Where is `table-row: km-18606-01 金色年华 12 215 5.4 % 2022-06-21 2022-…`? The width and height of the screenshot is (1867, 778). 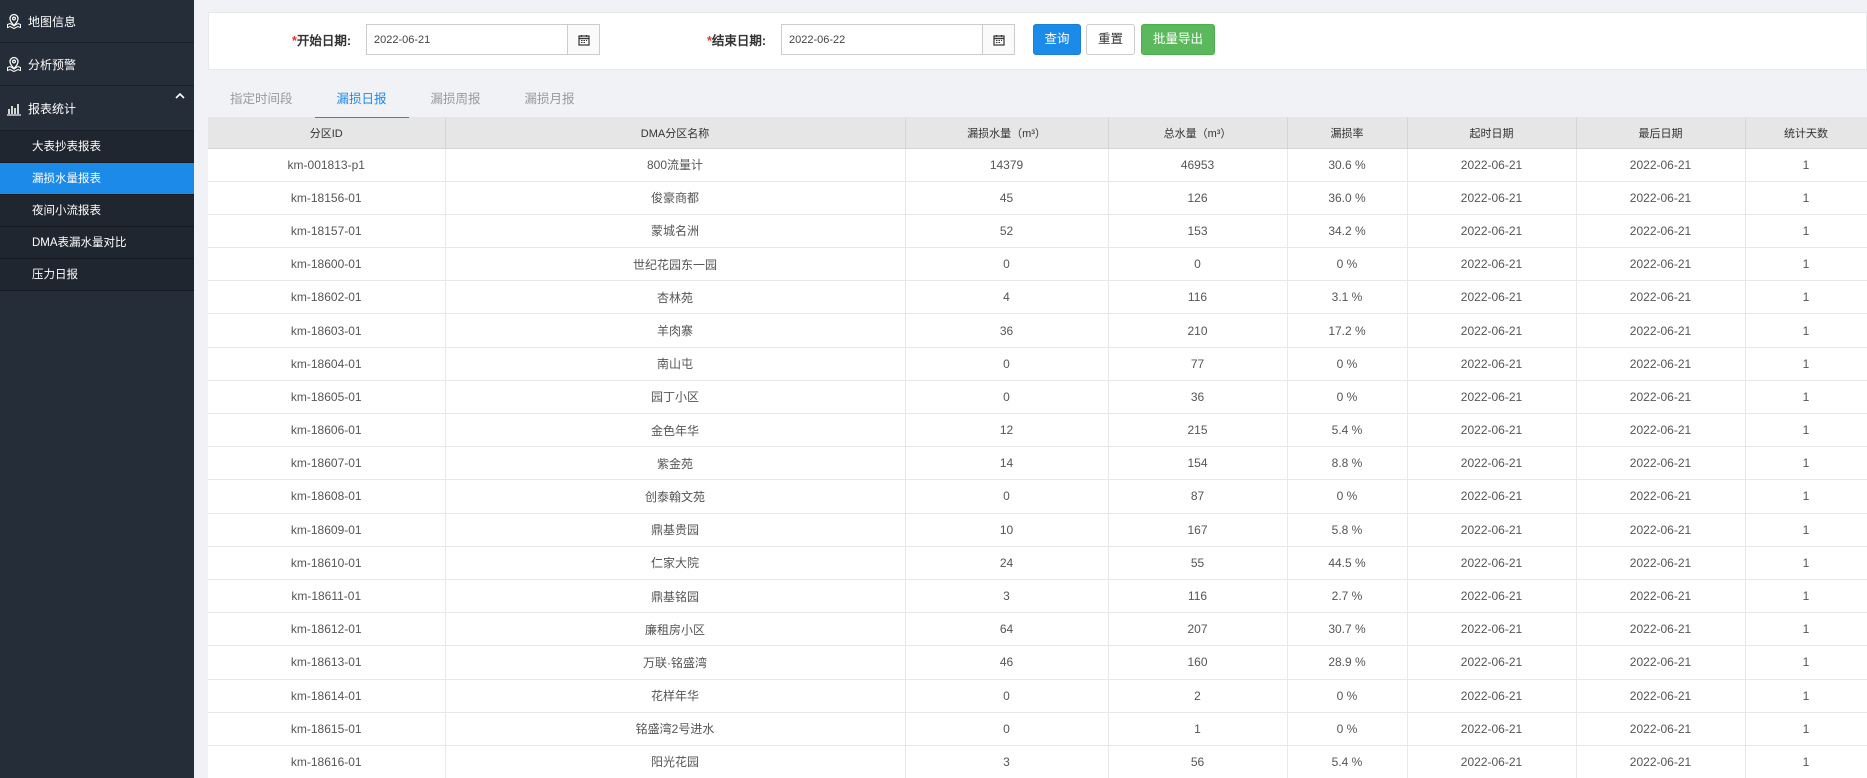 table-row: km-18606-01 金色年华 12 215 5.4 % 2022-06-21 2022-… is located at coordinates (1037, 430).